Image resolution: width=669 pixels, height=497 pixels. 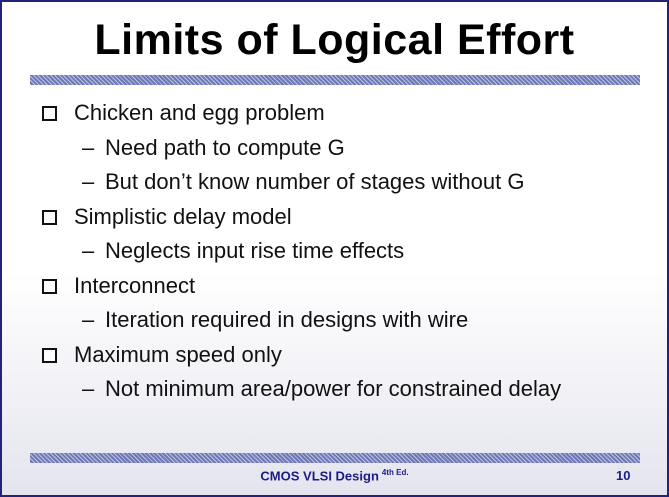 I want to click on bullet-item: Interconnect, so click(x=347, y=288).